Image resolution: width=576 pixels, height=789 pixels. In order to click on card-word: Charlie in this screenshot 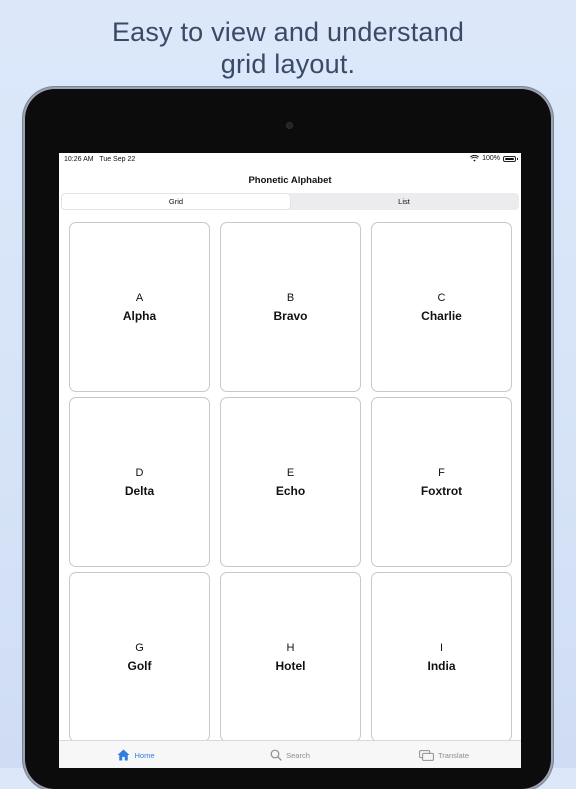, I will do `click(441, 315)`.